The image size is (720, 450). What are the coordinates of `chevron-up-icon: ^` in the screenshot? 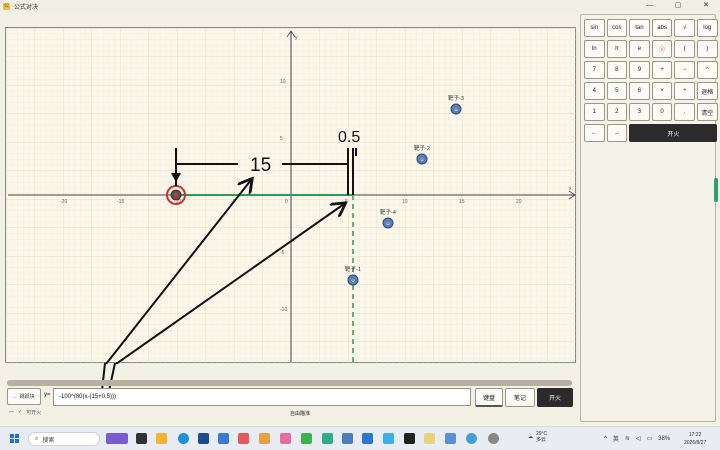 It's located at (605, 439).